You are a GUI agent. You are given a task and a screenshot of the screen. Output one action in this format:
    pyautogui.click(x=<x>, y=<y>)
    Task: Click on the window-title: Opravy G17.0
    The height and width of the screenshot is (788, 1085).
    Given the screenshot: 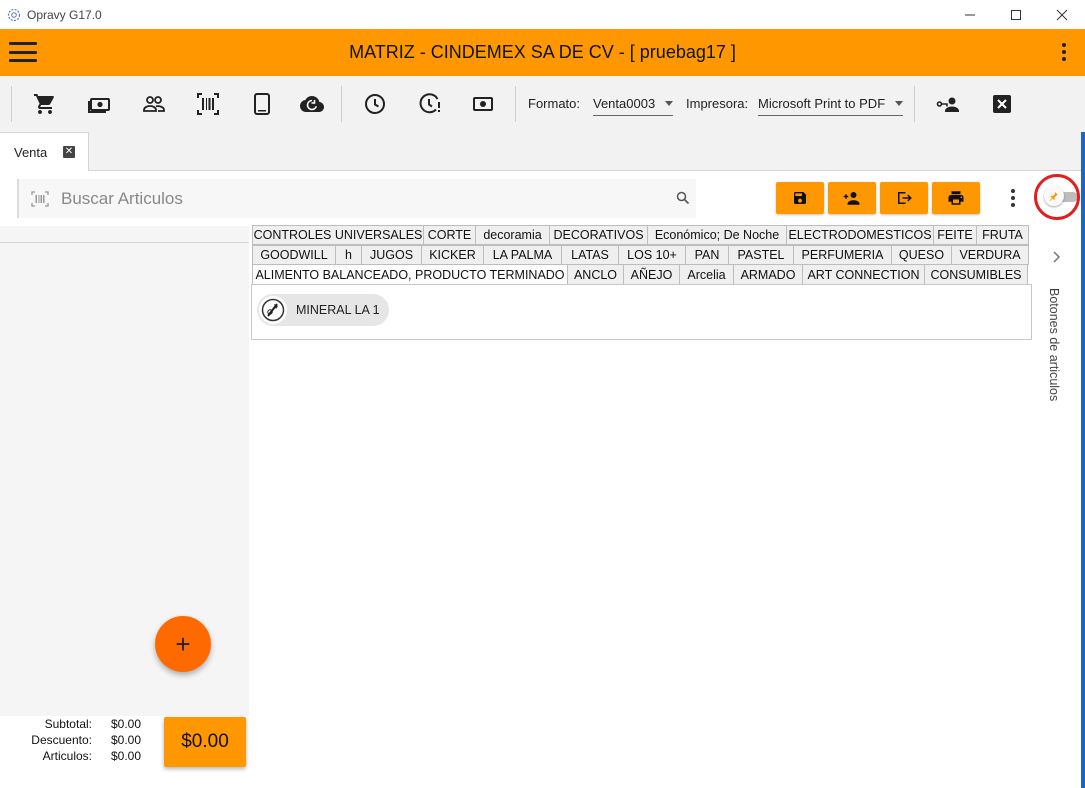 What is the action you would take?
    pyautogui.click(x=64, y=14)
    